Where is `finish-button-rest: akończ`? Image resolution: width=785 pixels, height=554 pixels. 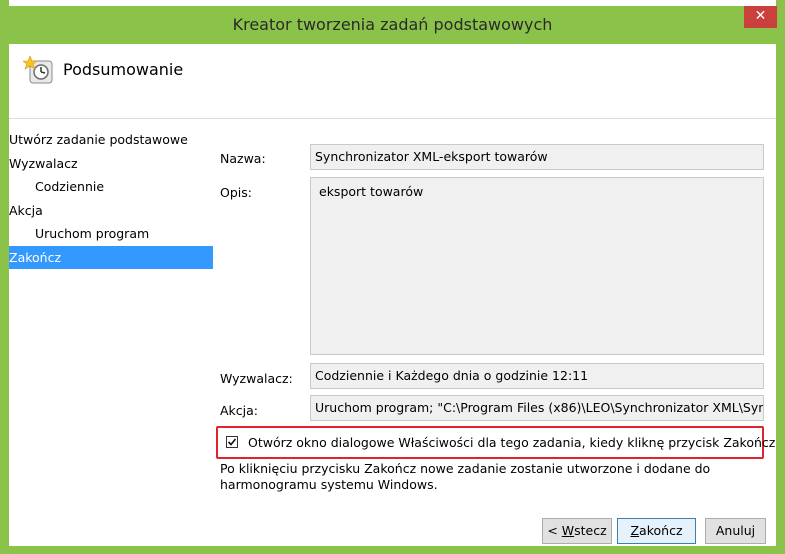
finish-button-rest: akończ is located at coordinates (661, 530).